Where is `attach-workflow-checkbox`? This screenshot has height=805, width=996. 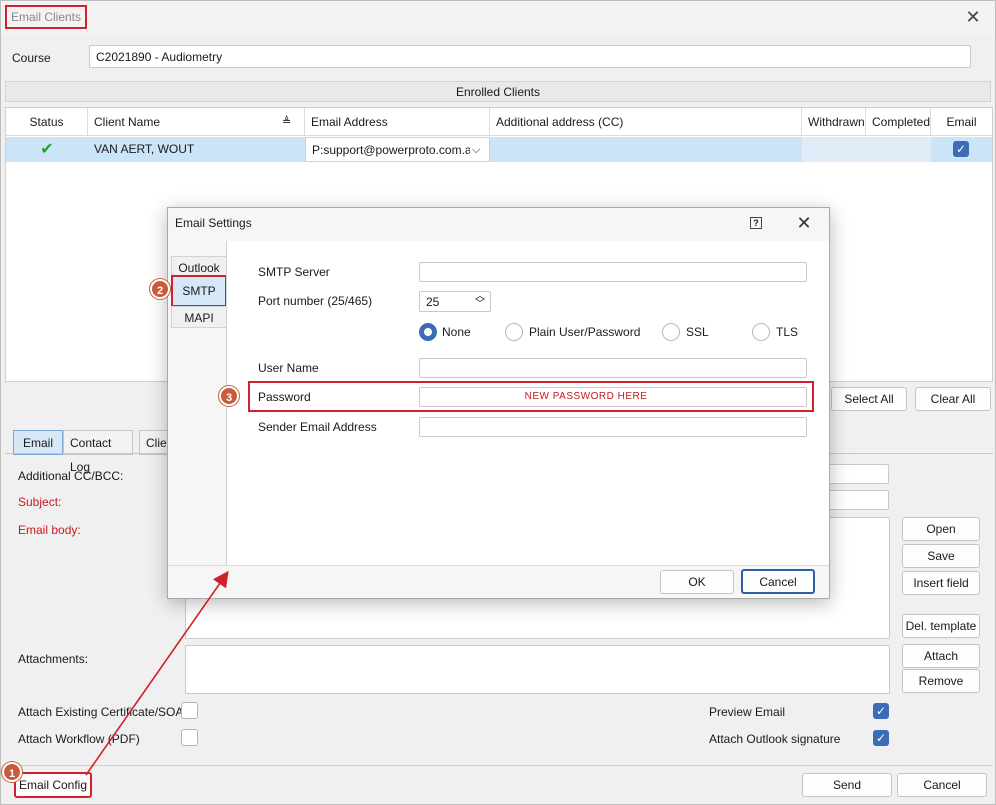 attach-workflow-checkbox is located at coordinates (189, 737).